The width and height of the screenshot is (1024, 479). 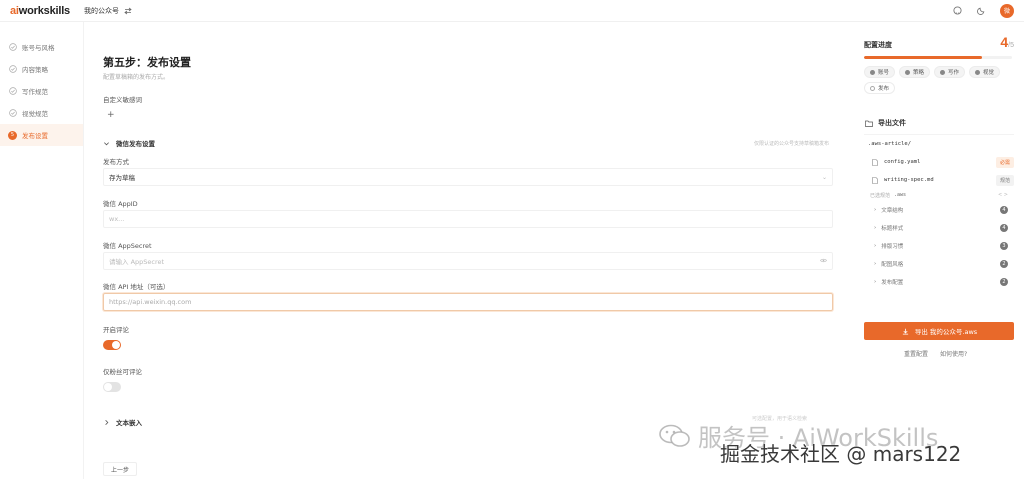 What do you see at coordinates (120, 469) in the screenshot?
I see `prev-step-button: 上一步` at bounding box center [120, 469].